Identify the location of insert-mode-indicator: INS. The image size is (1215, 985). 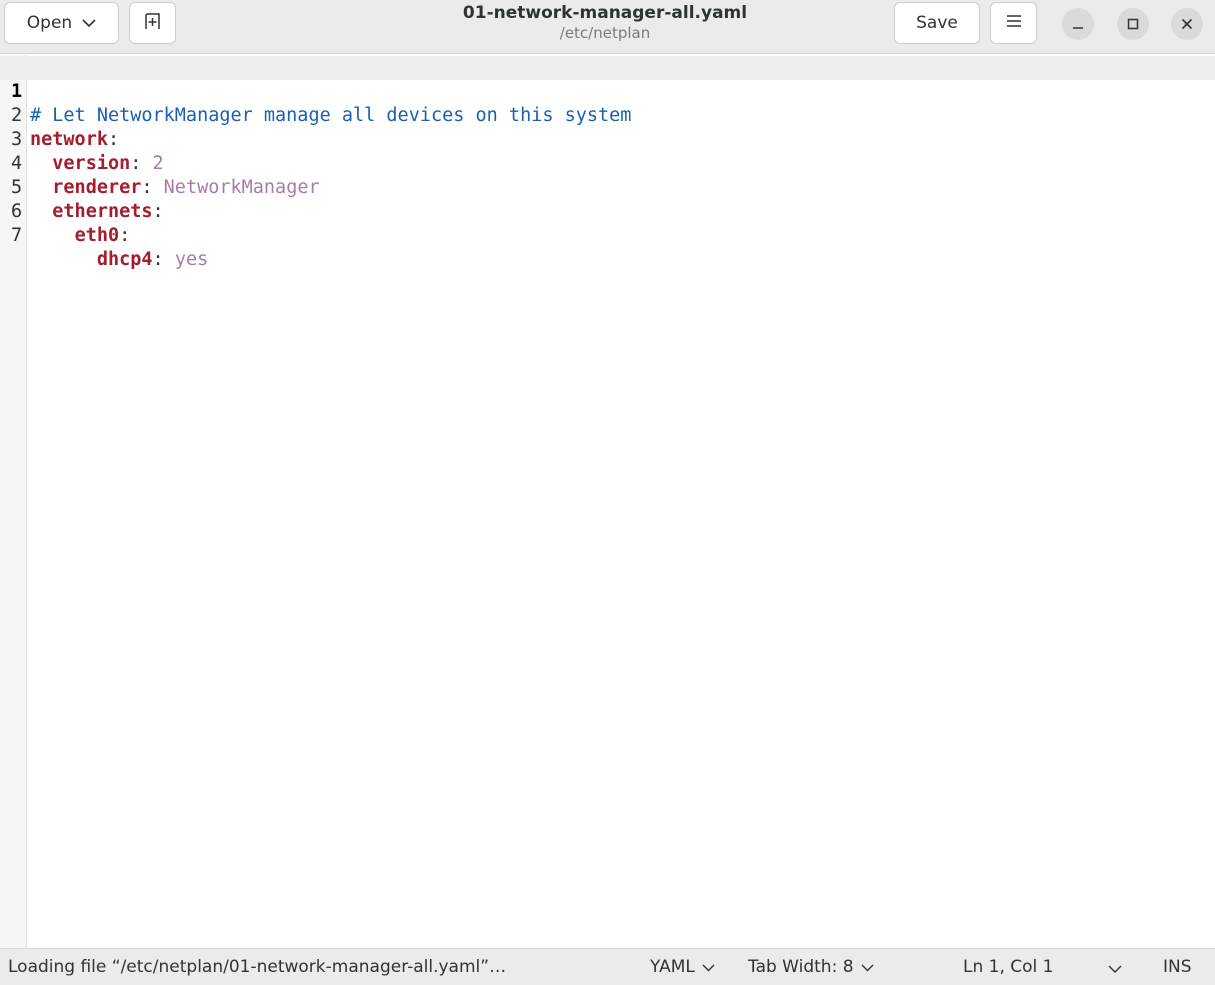
(1177, 967).